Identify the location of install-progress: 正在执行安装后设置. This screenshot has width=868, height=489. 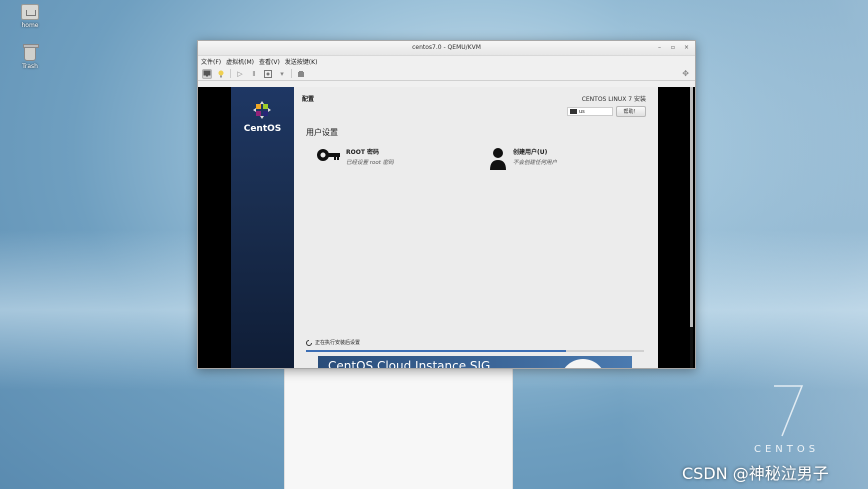
(476, 345).